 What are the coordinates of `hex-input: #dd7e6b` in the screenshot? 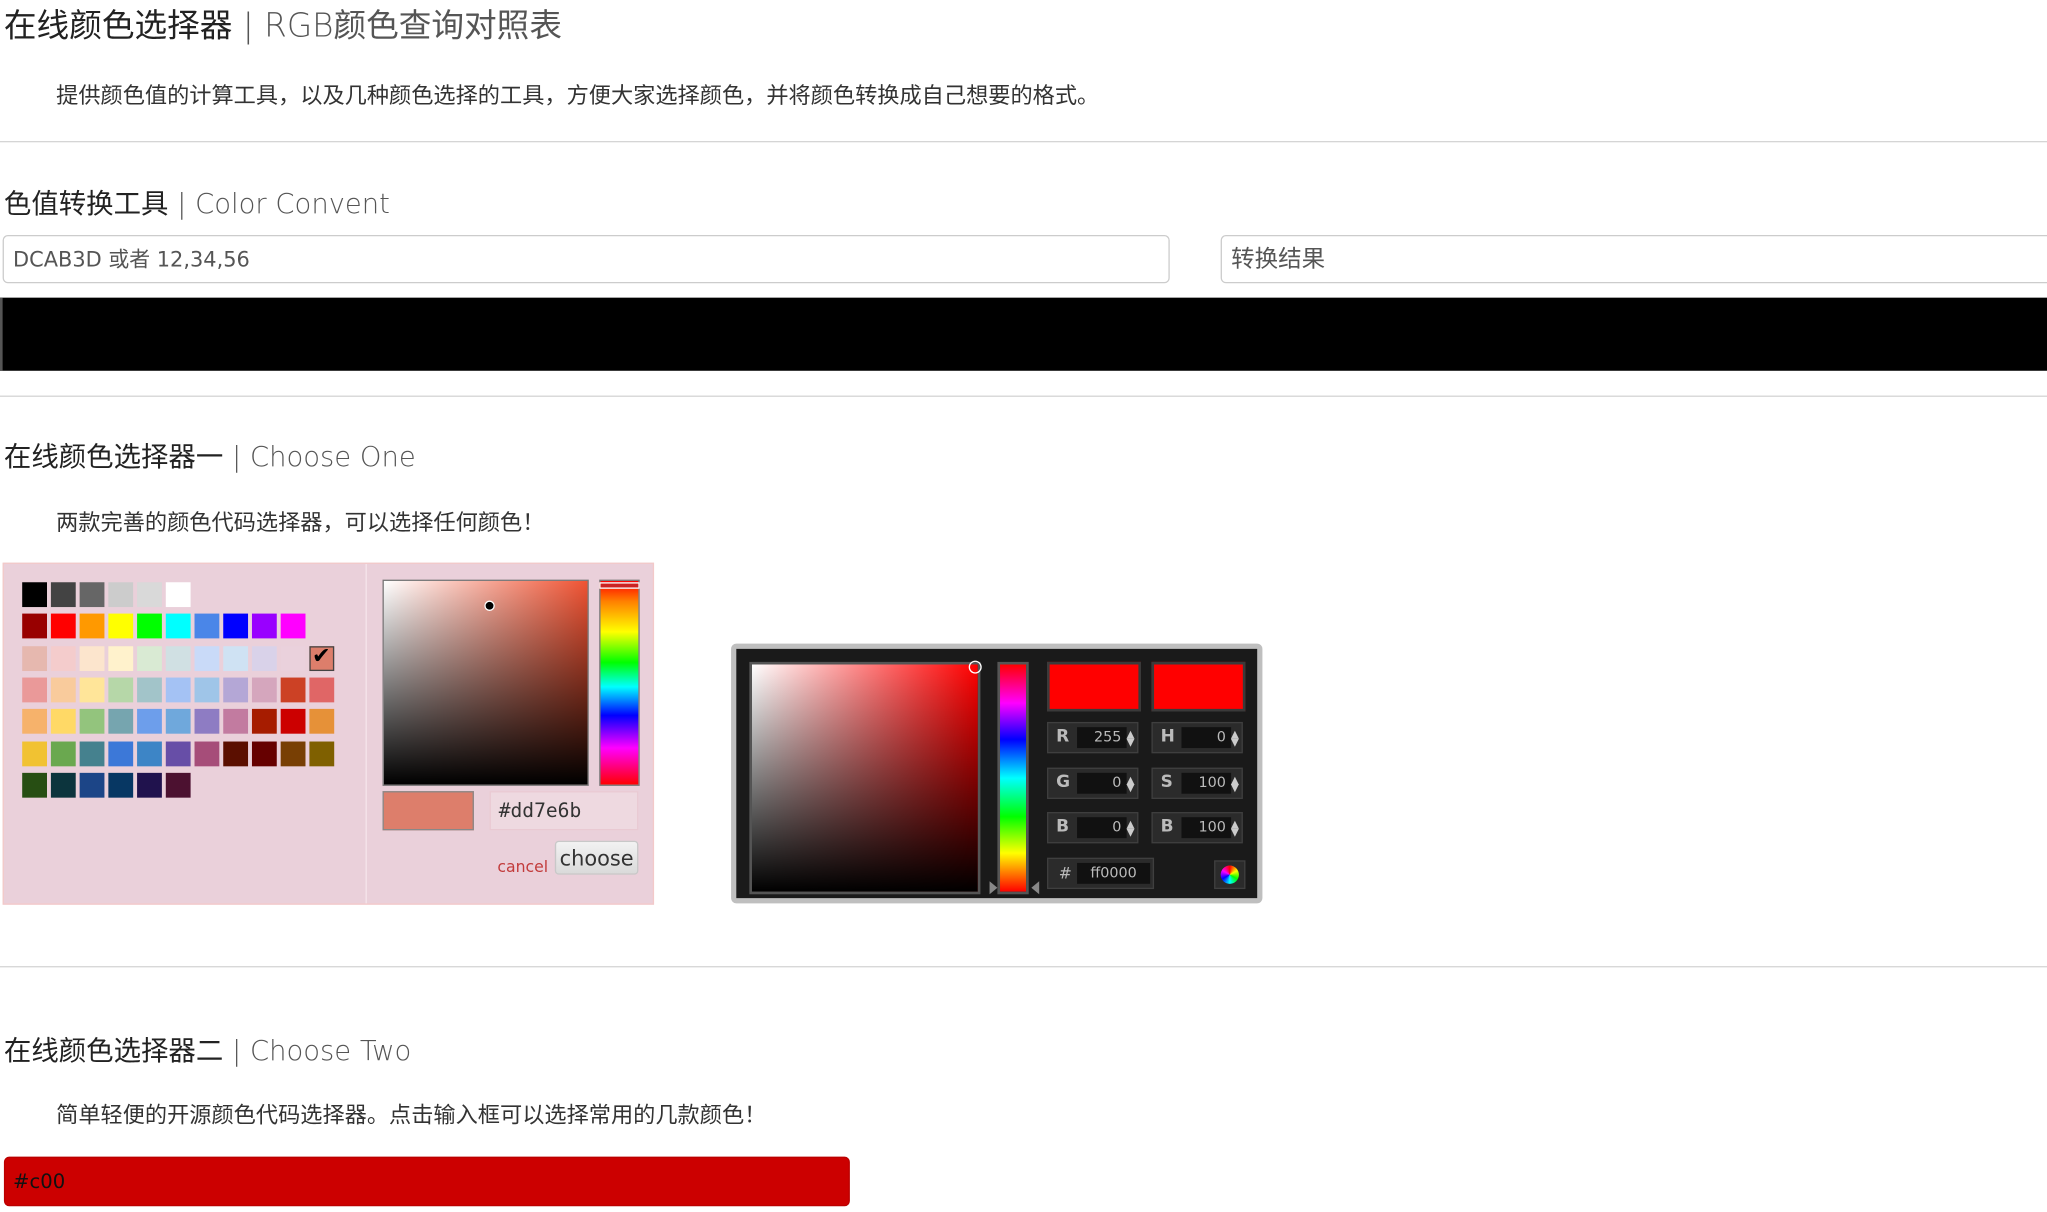 It's located at (564, 811).